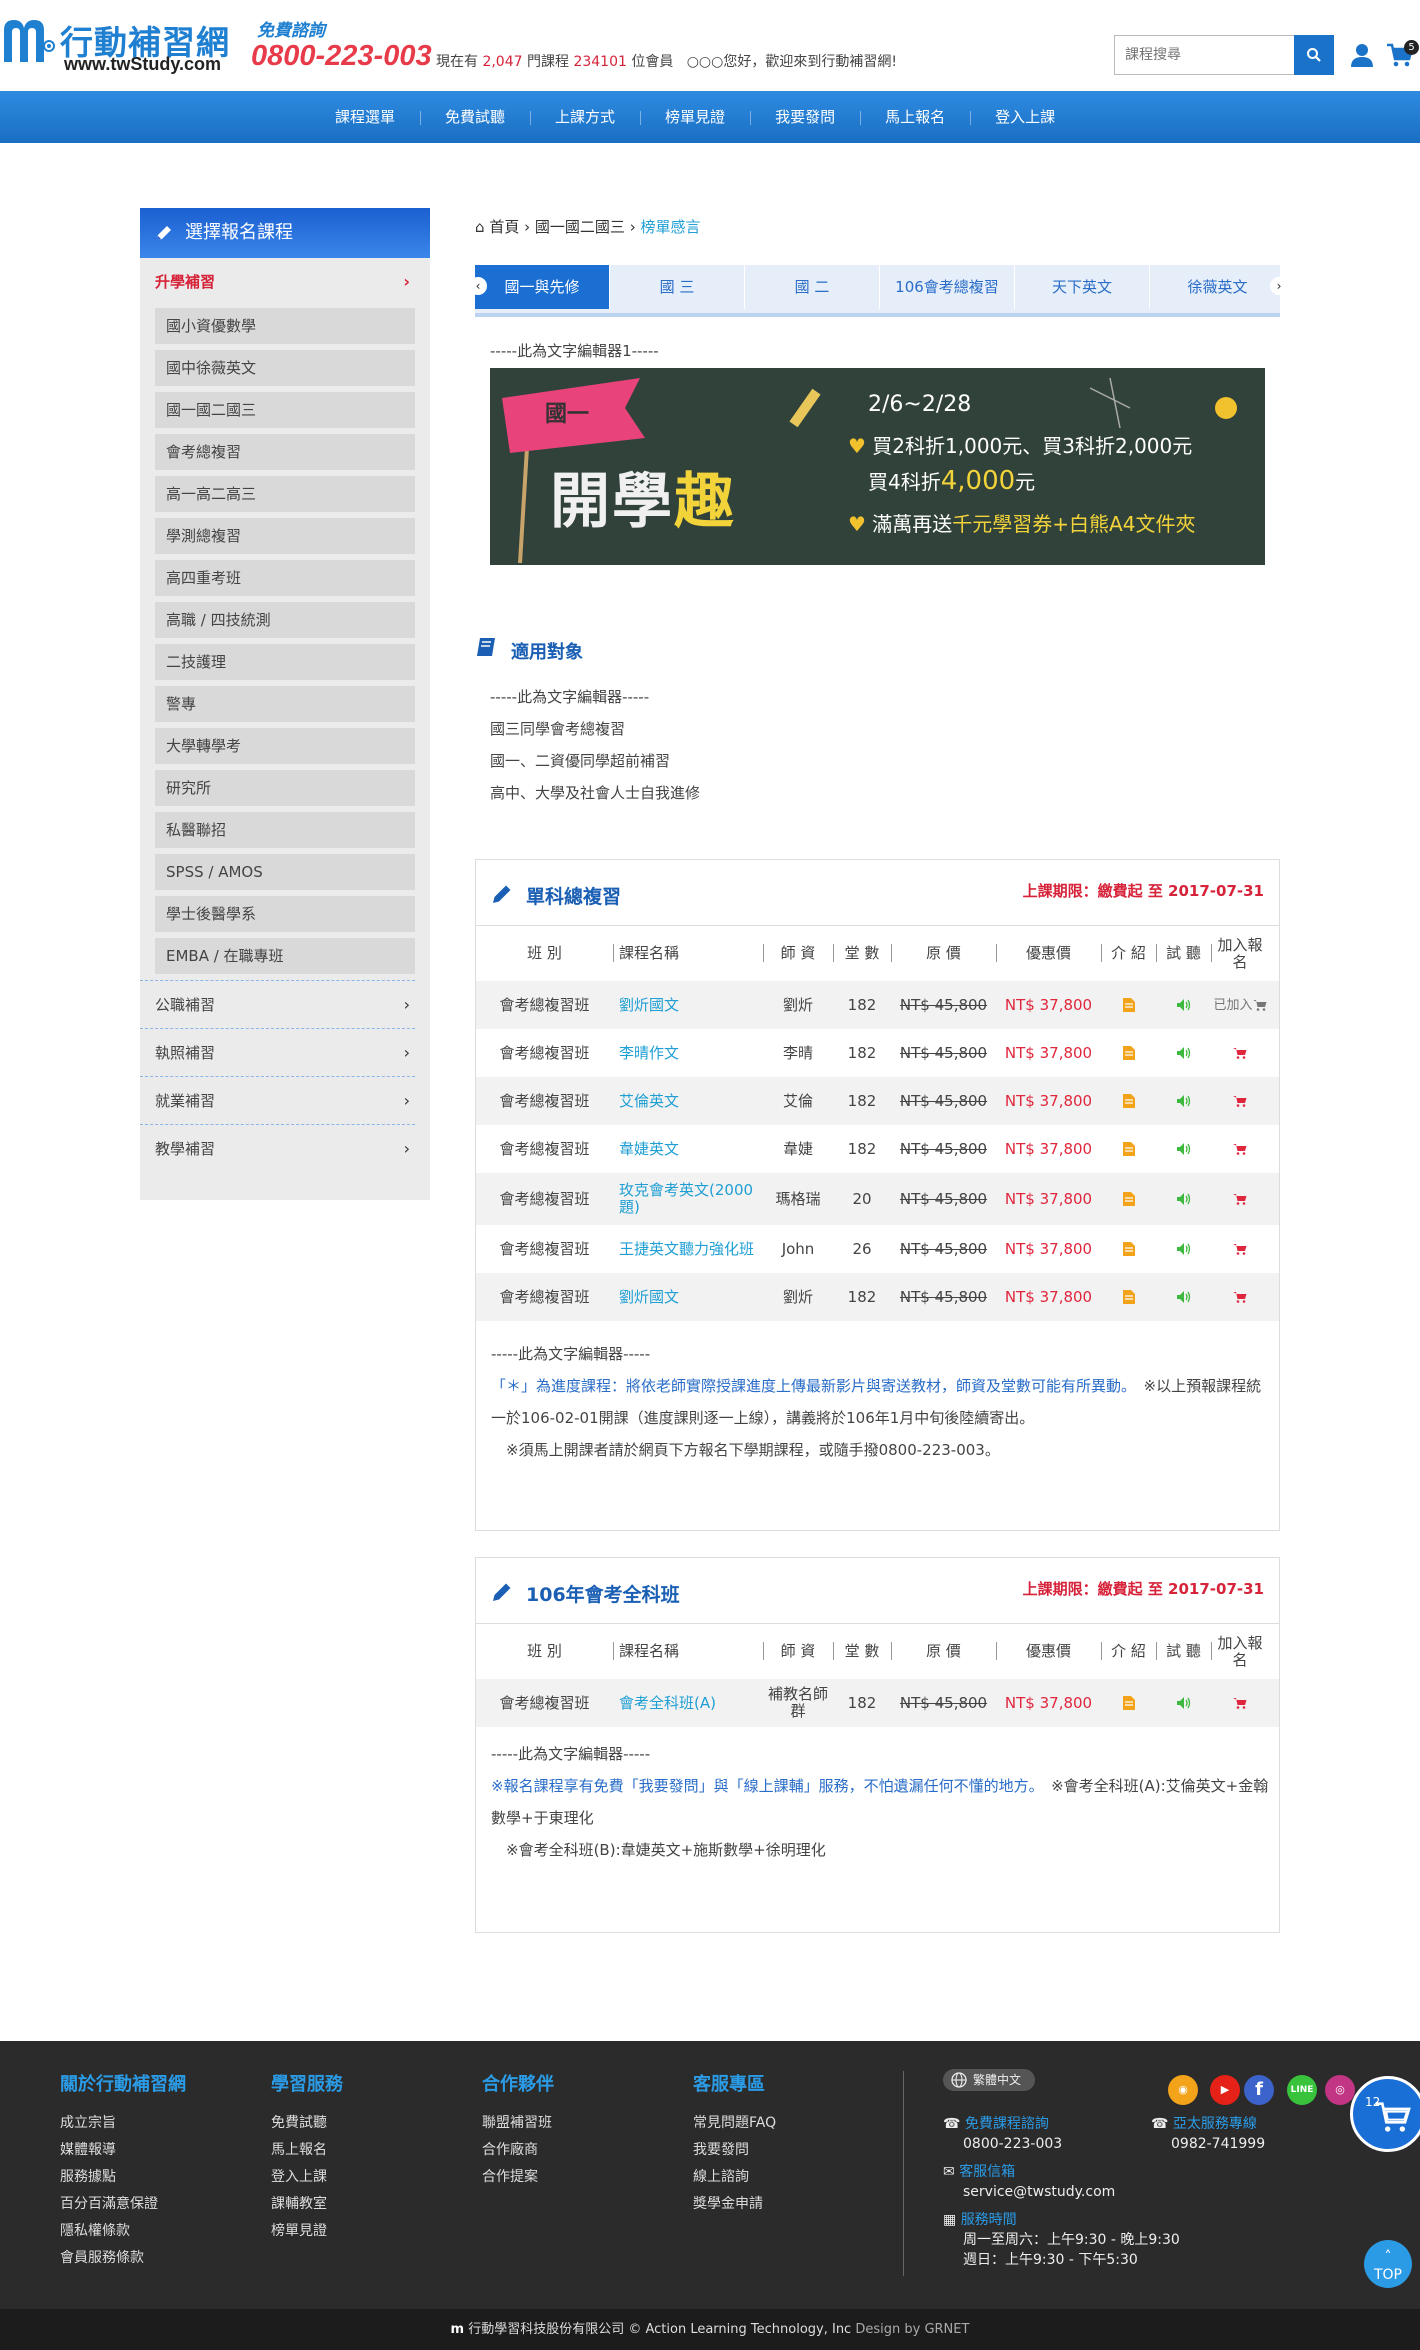 The height and width of the screenshot is (2350, 1420). I want to click on nav-item-course-menu: 課程選單, so click(365, 117).